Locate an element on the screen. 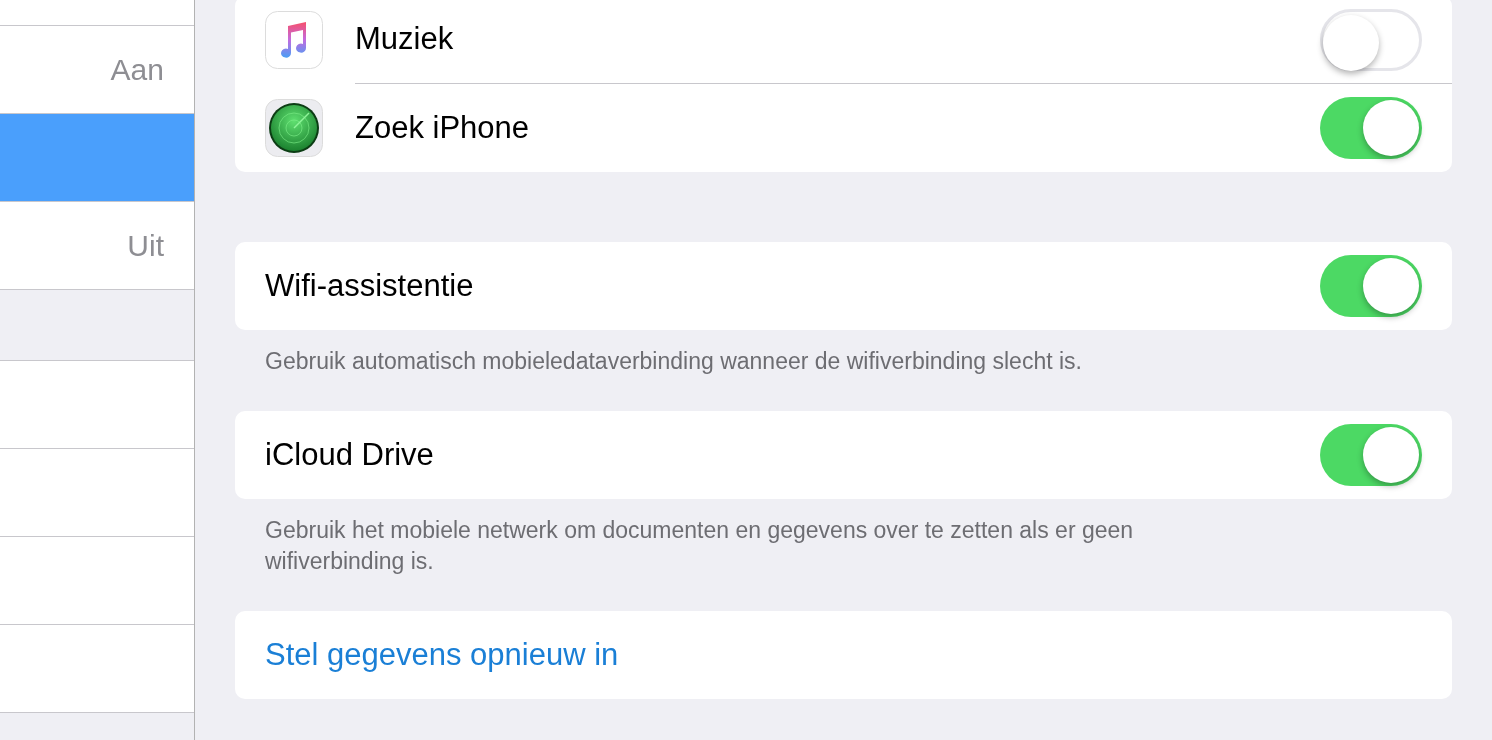 Image resolution: width=1492 pixels, height=740 pixels. section-footer: Gebruik het mobiele netwerk om documenten en gegevens over te zetten als er geen wifiverbinding is. is located at coordinates (843, 538).